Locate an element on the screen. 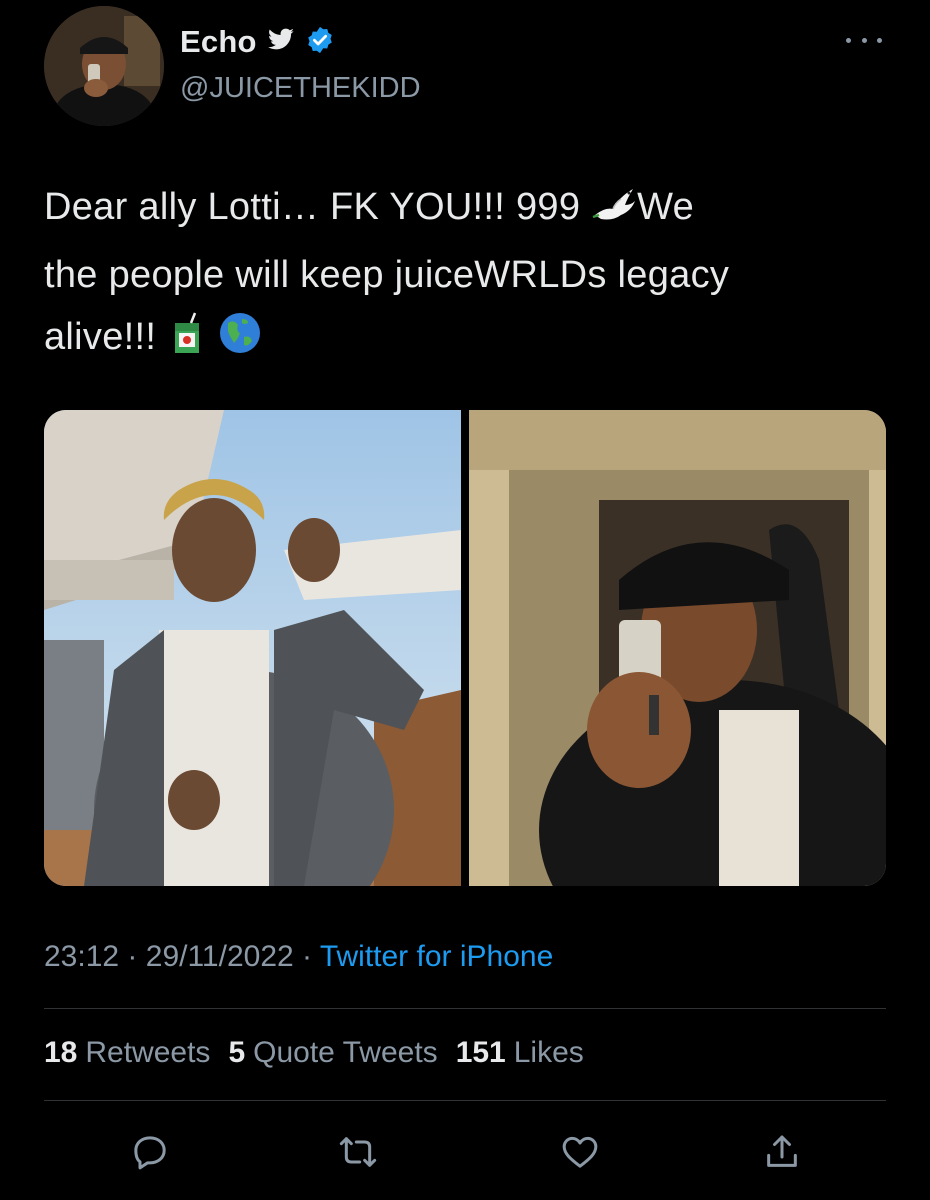  avatar-image is located at coordinates (104, 66).